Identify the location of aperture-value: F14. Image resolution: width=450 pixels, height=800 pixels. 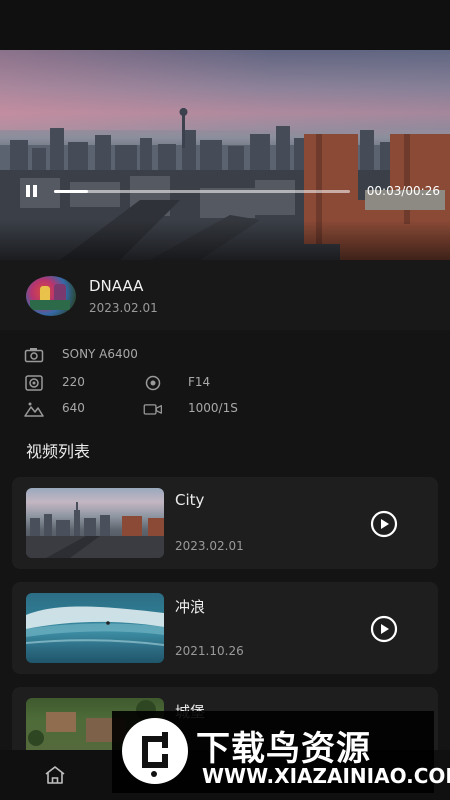
(199, 382).